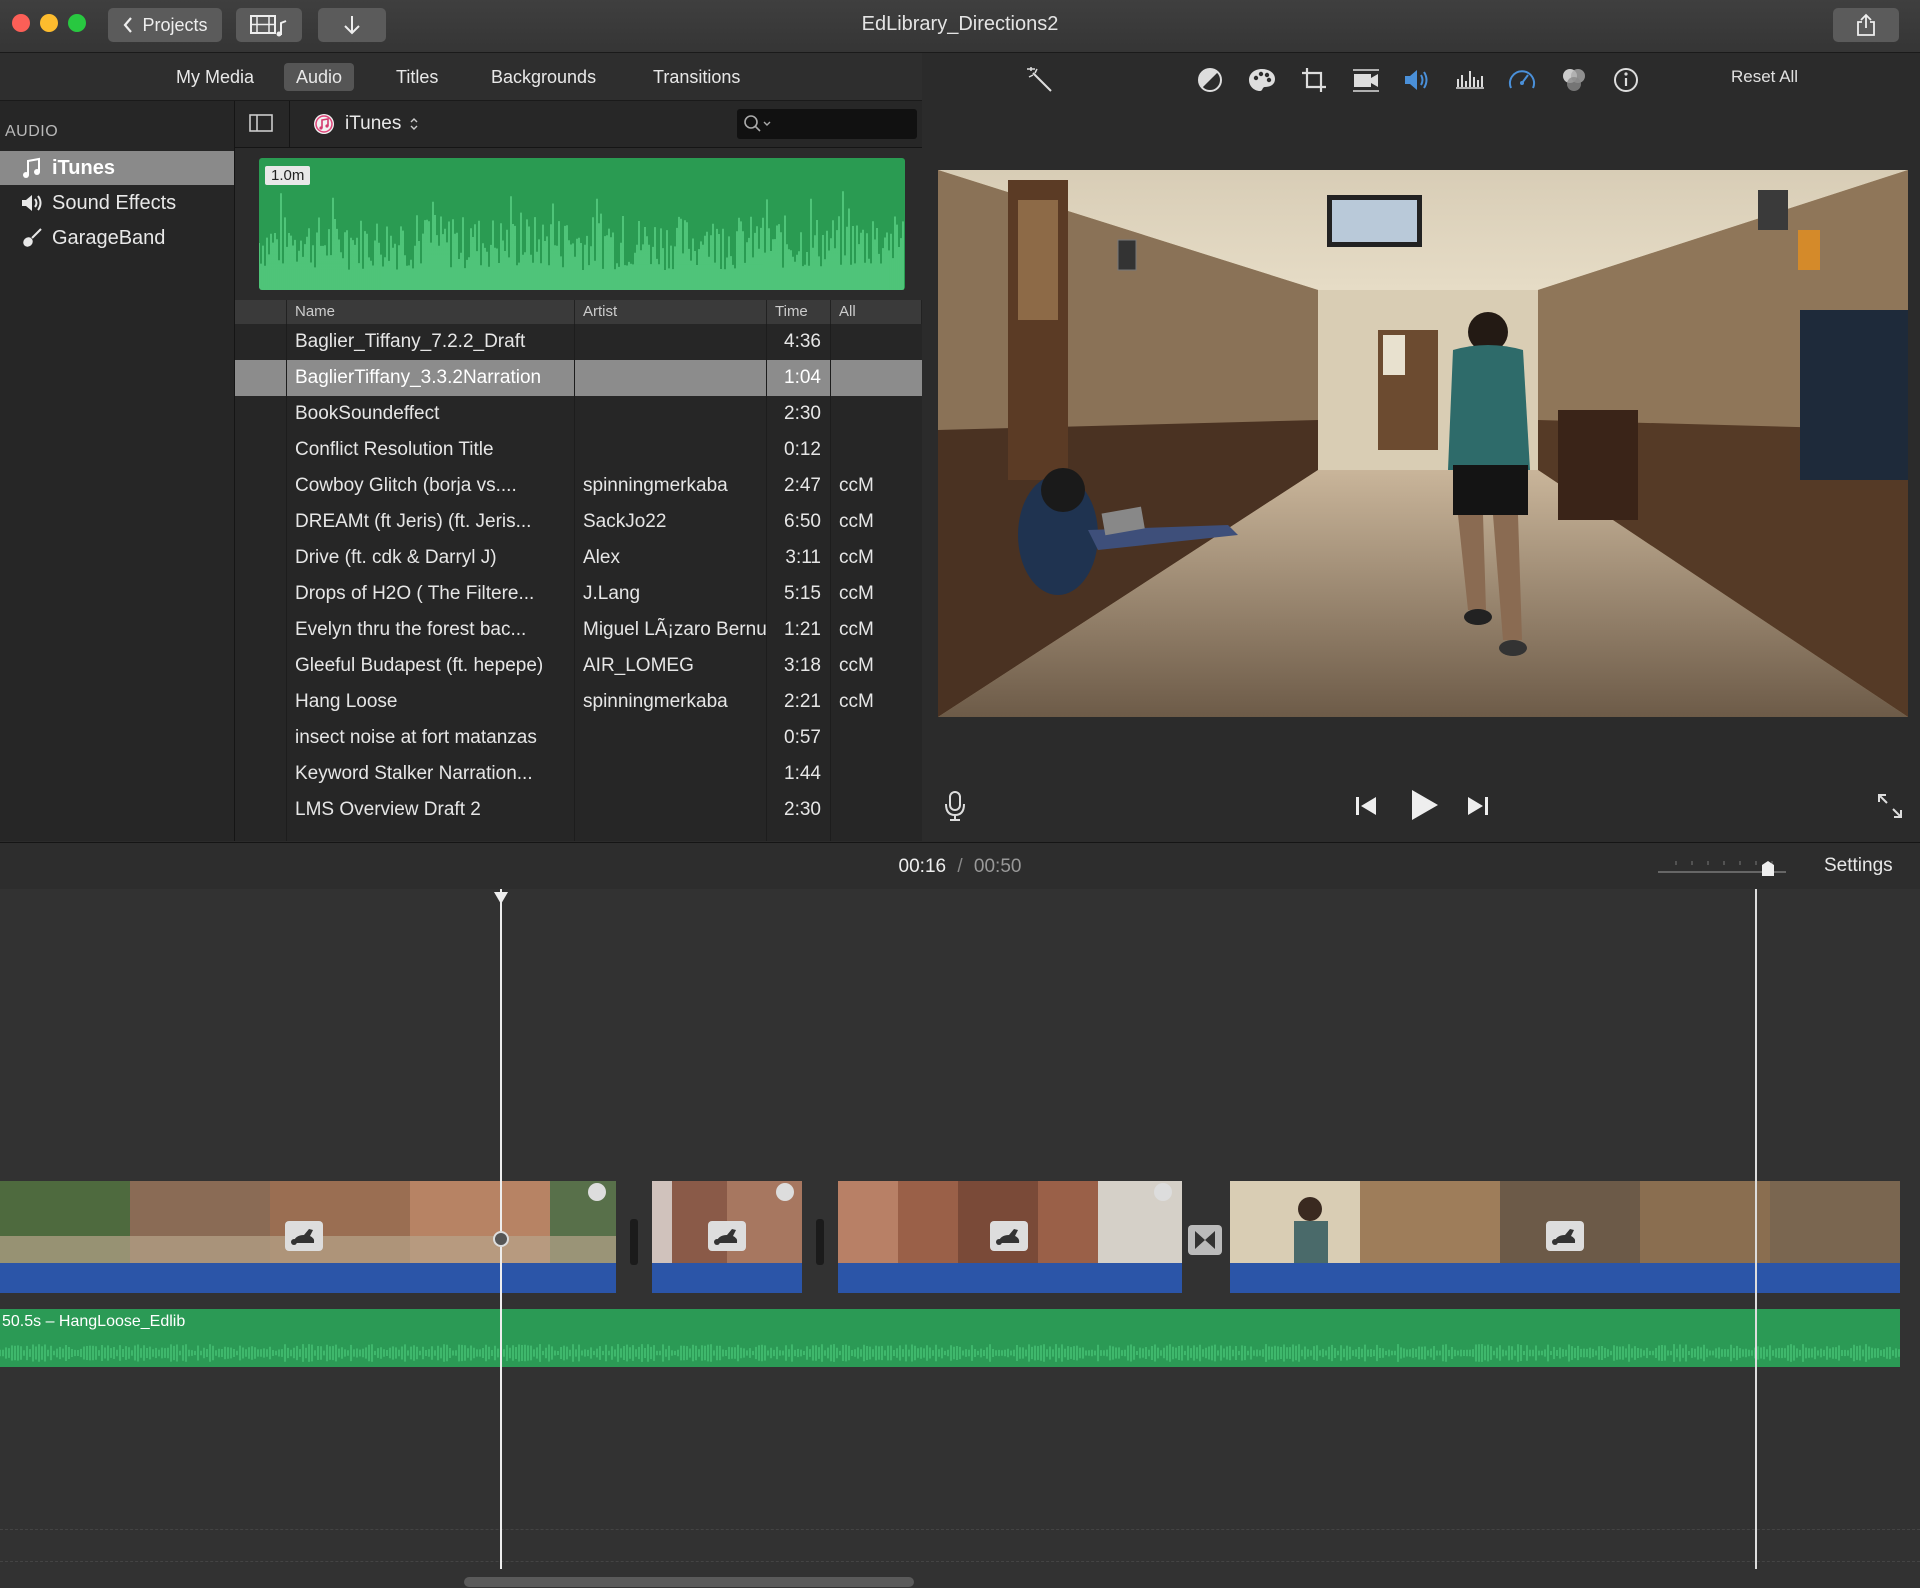 The image size is (1920, 1588). Describe the element at coordinates (675, 629) in the screenshot. I see `cell-artist: Miguel LÃ¡zaro Bernuy` at that location.